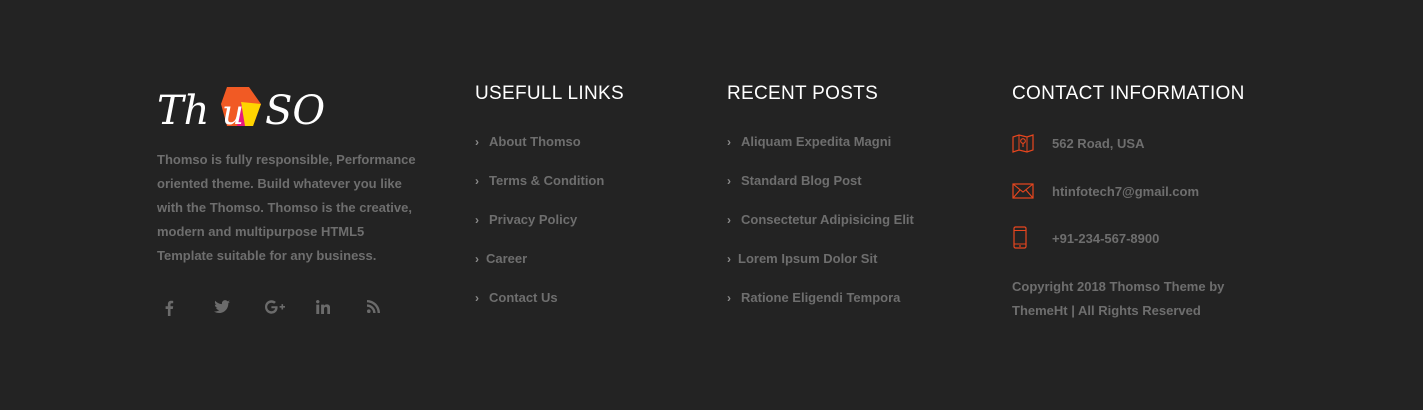 This screenshot has width=1423, height=410. What do you see at coordinates (1032, 238) in the screenshot?
I see `phone-icon` at bounding box center [1032, 238].